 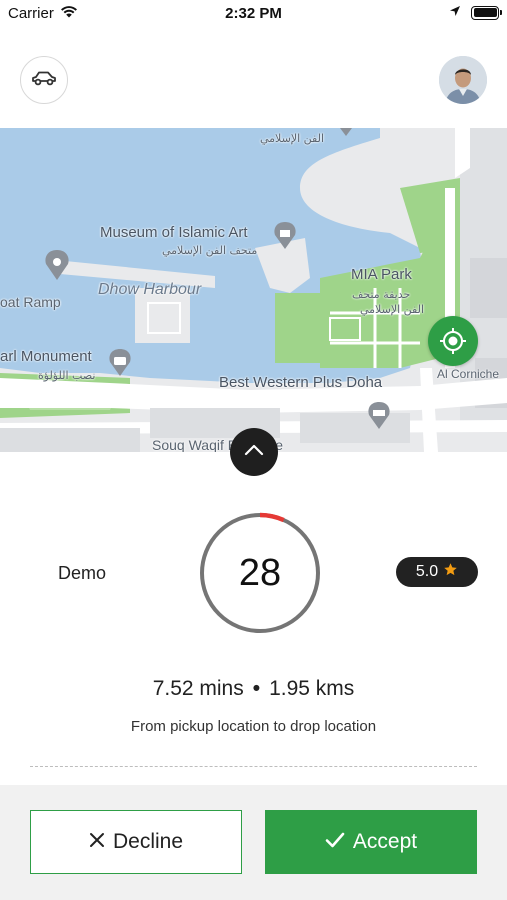 What do you see at coordinates (253, 726) in the screenshot?
I see `trip-description: From pickup location to drop location` at bounding box center [253, 726].